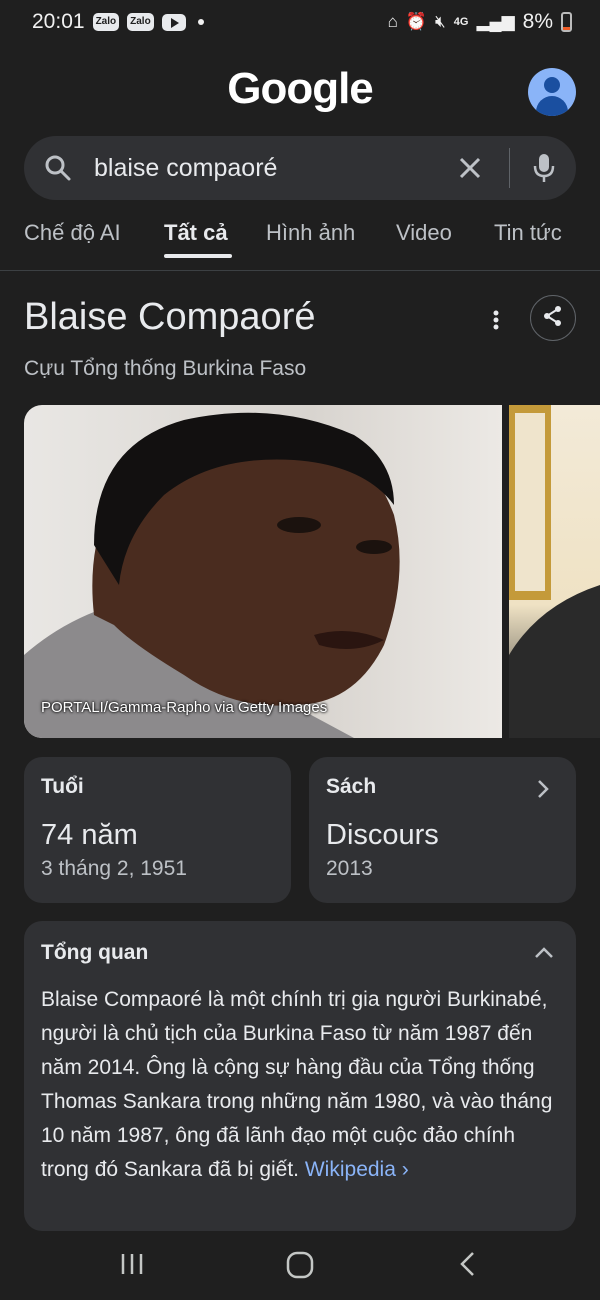 This screenshot has height=1300, width=600. I want to click on books-card-label: Sách, so click(351, 786).